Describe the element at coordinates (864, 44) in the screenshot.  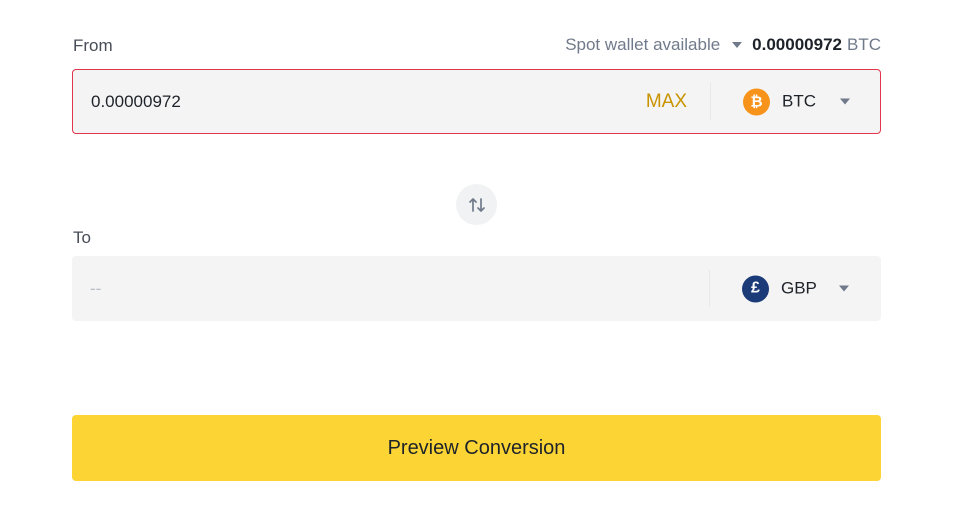
I see `wallet-balance-unit: BTC` at that location.